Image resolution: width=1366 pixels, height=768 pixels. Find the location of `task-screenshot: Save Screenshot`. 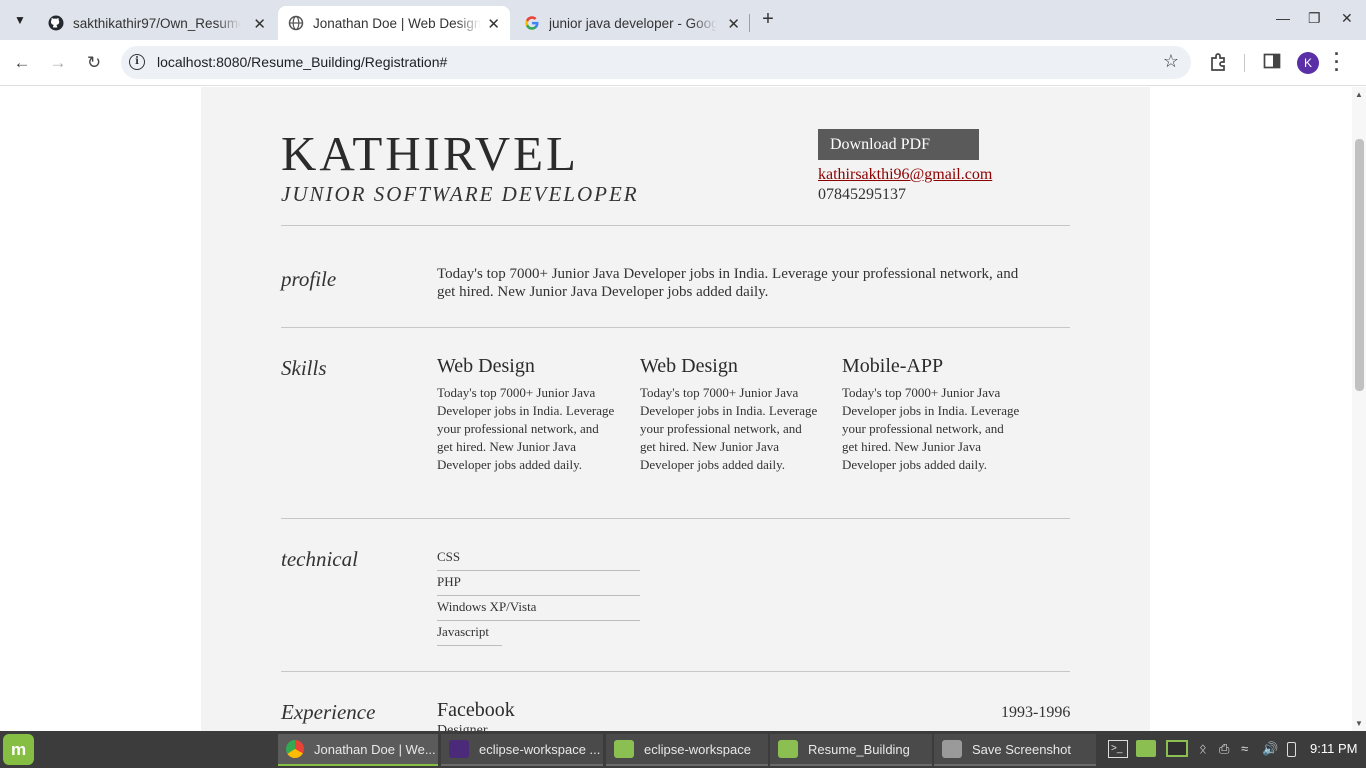

task-screenshot: Save Screenshot is located at coordinates (1015, 750).